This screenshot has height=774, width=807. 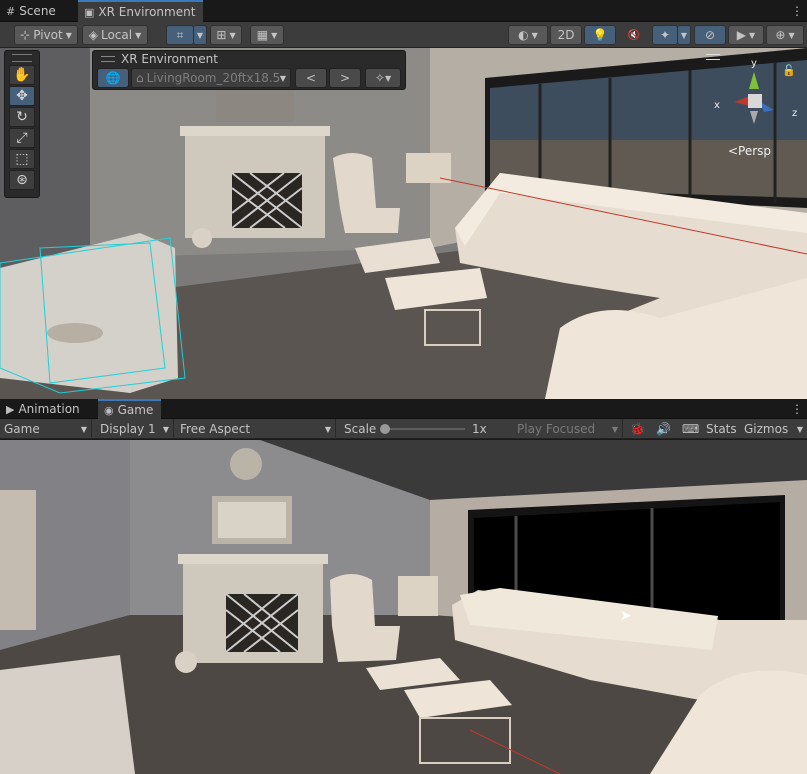 I want to click on game-view-label: Game, so click(x=22, y=429).